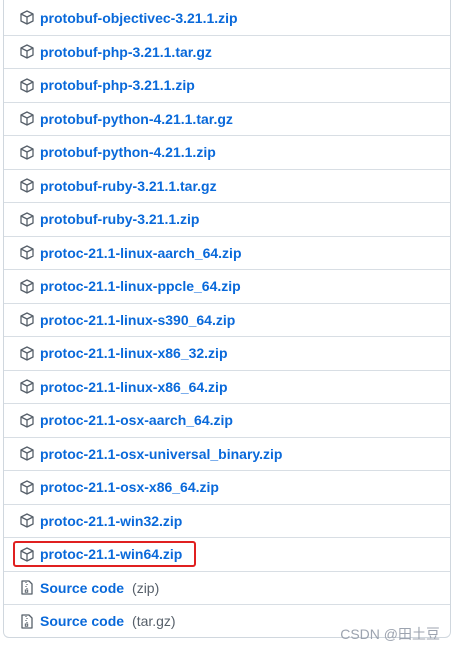 Image resolution: width=455 pixels, height=649 pixels. I want to click on asset-row: protoc-21.1-linux-x86_64.zip, so click(227, 386).